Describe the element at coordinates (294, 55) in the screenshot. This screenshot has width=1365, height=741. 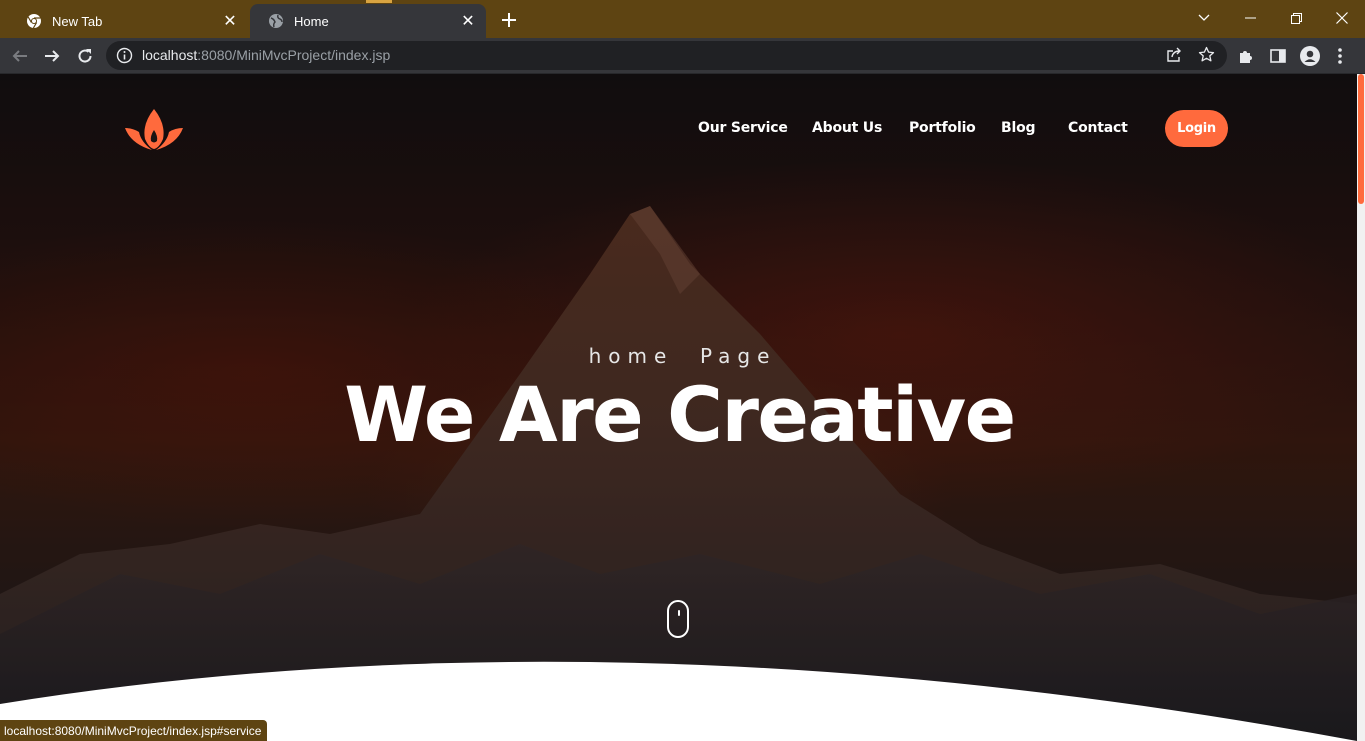
I see `url-path: :8080/MiniMvcProject/index.jsp` at that location.